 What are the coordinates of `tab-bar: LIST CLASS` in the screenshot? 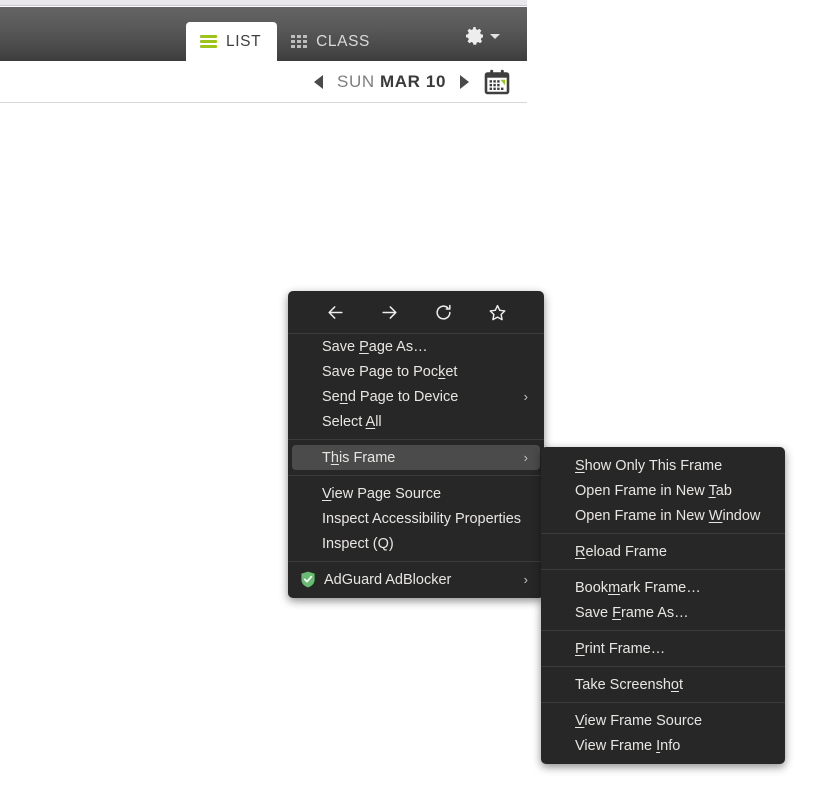 It's located at (286, 41).